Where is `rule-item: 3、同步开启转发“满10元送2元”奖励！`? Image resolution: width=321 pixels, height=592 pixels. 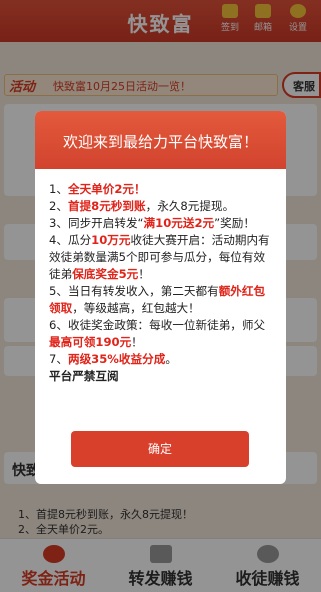 rule-item: 3、同步开启转发“满10元送2元”奖励！ is located at coordinates (152, 223).